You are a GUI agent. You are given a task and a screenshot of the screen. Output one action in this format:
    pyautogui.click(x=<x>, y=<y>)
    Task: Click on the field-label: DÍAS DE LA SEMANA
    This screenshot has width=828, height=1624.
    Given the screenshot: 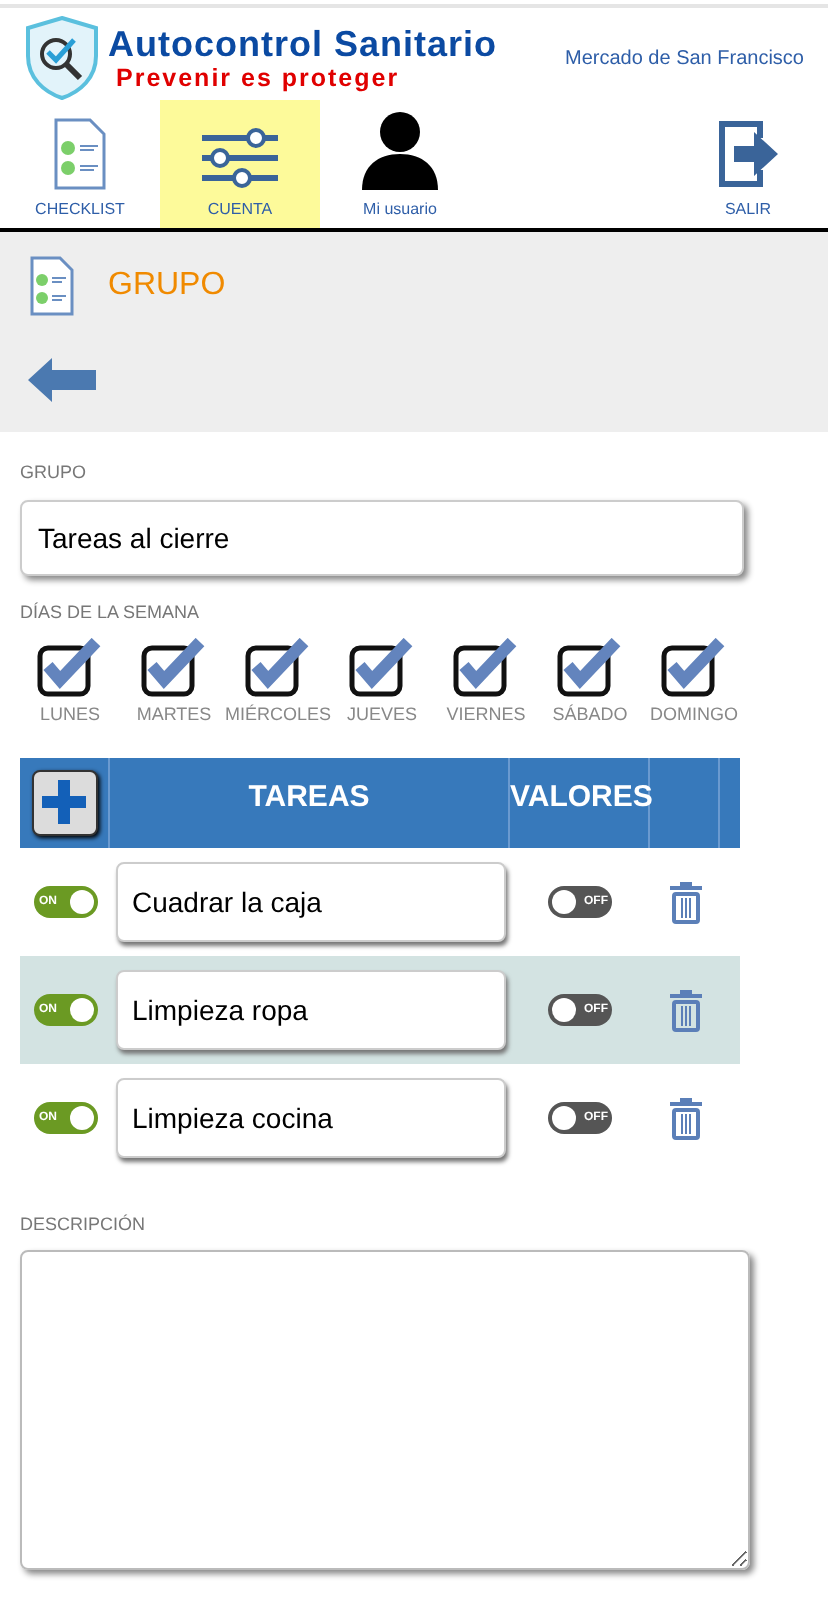 What is the action you would take?
    pyautogui.click(x=111, y=612)
    